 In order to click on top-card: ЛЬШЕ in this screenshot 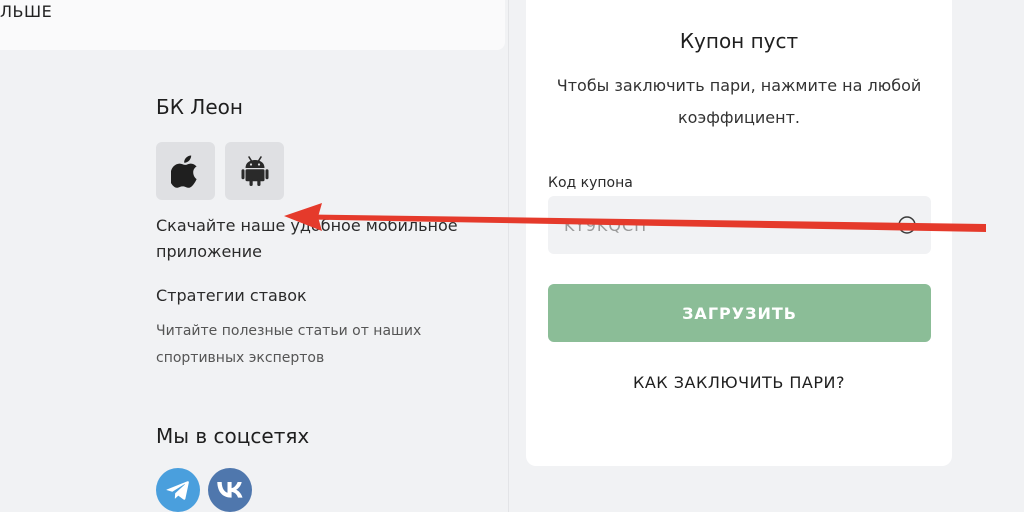, I will do `click(252, 25)`.